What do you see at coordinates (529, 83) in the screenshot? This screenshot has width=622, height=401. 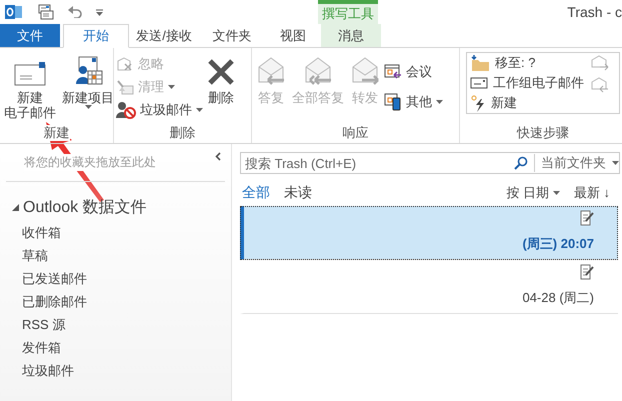 I see `quick-step-item: 工作组电子邮件` at bounding box center [529, 83].